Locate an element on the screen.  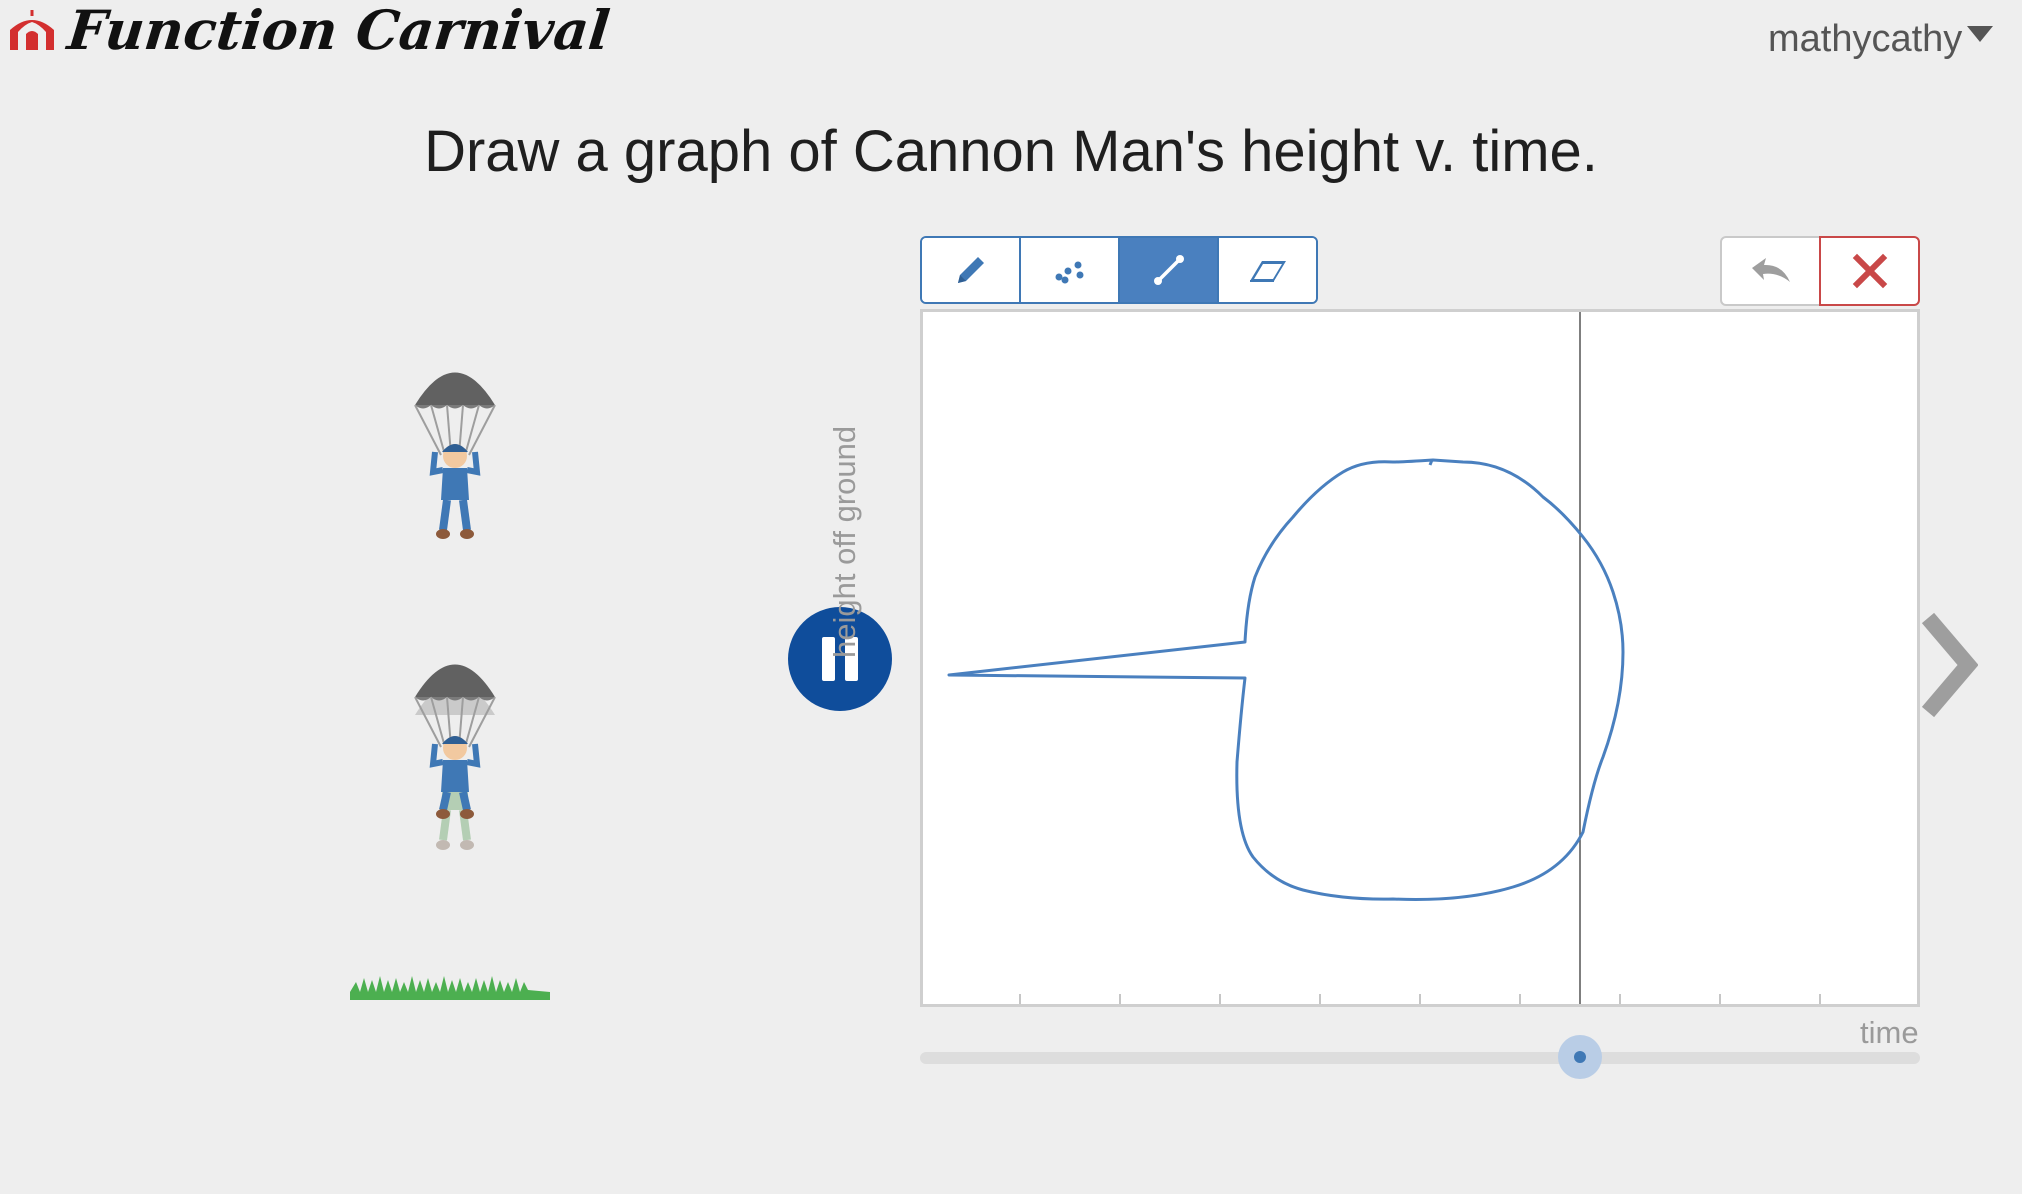
app-title: Function Carnival is located at coordinates (338, 31).